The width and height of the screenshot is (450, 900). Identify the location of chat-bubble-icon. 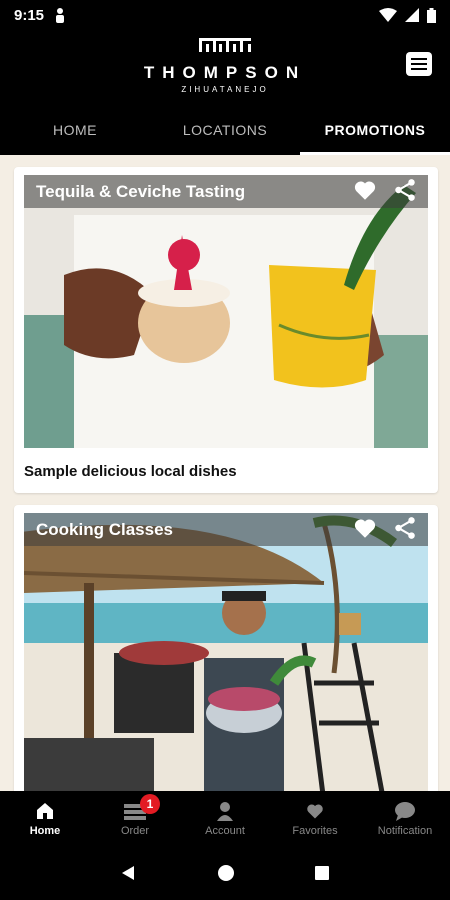
(405, 811).